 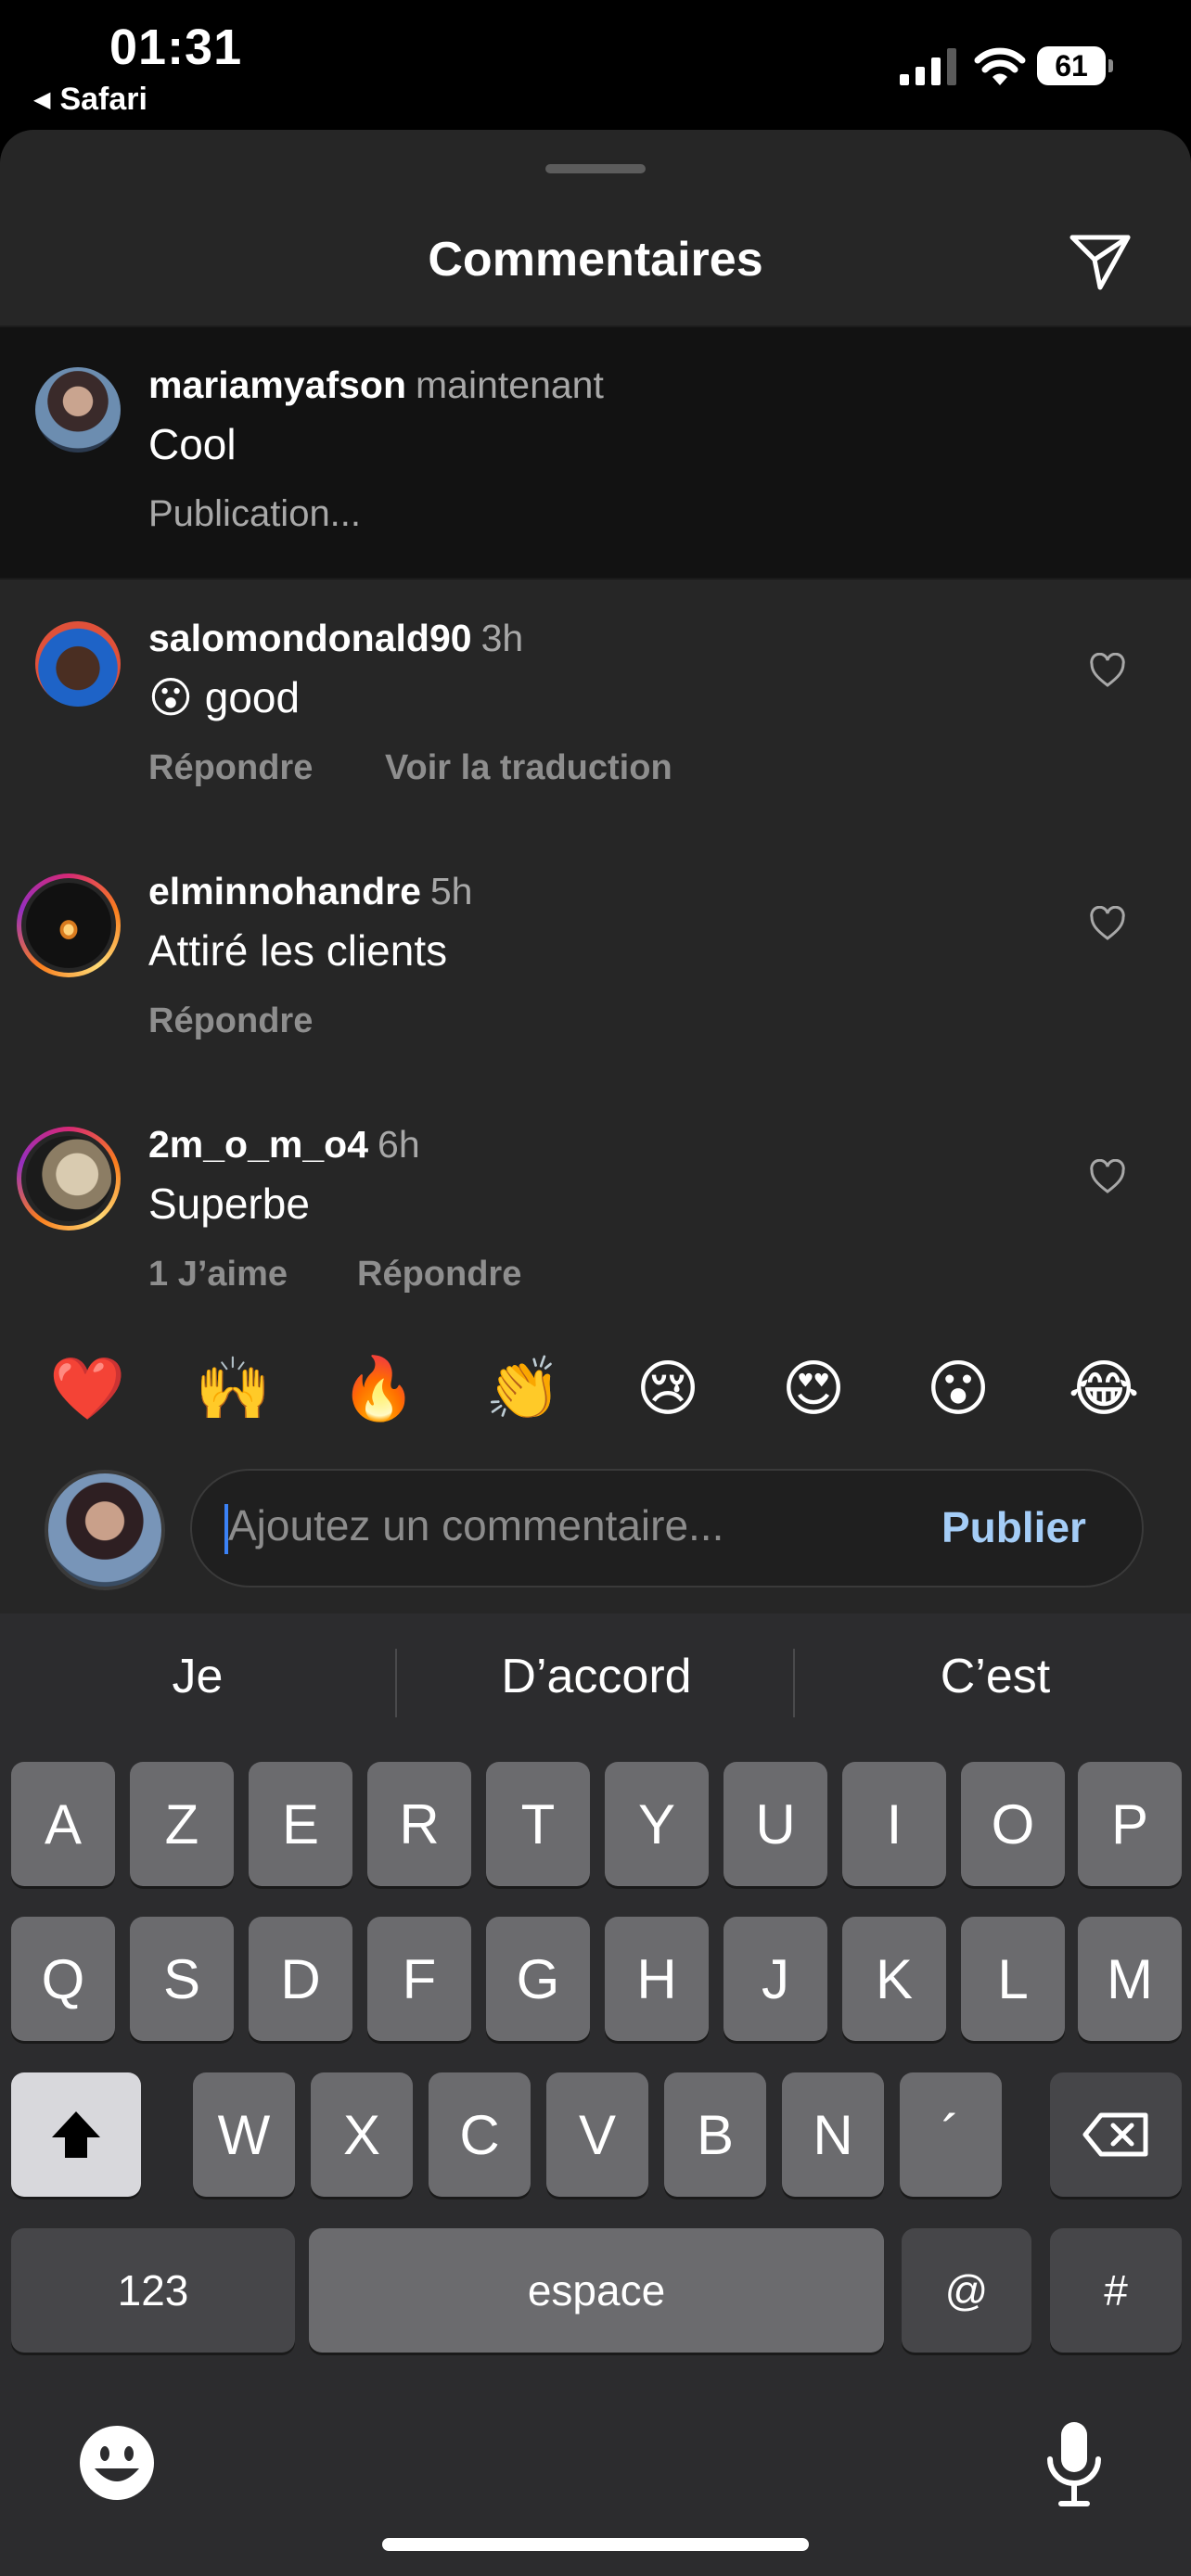 What do you see at coordinates (523, 1389) in the screenshot?
I see `clapping-emoji-button: 👏` at bounding box center [523, 1389].